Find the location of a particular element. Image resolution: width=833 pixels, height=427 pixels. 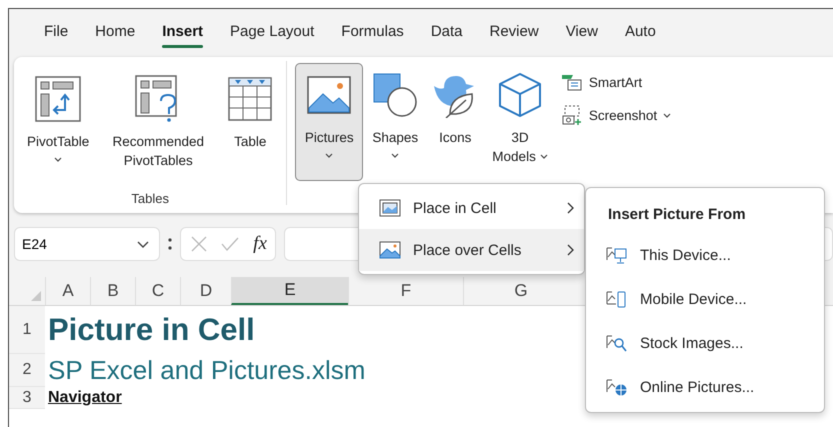

cancel-icon is located at coordinates (199, 244).